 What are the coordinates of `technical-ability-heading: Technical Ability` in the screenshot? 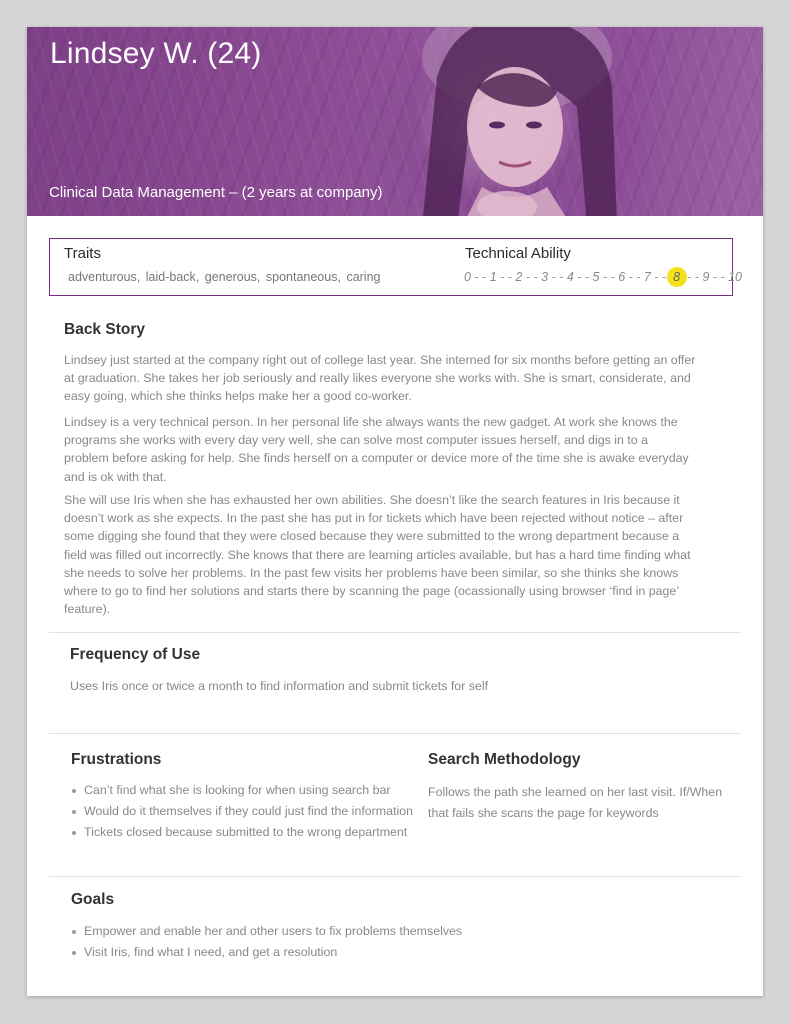 It's located at (518, 253).